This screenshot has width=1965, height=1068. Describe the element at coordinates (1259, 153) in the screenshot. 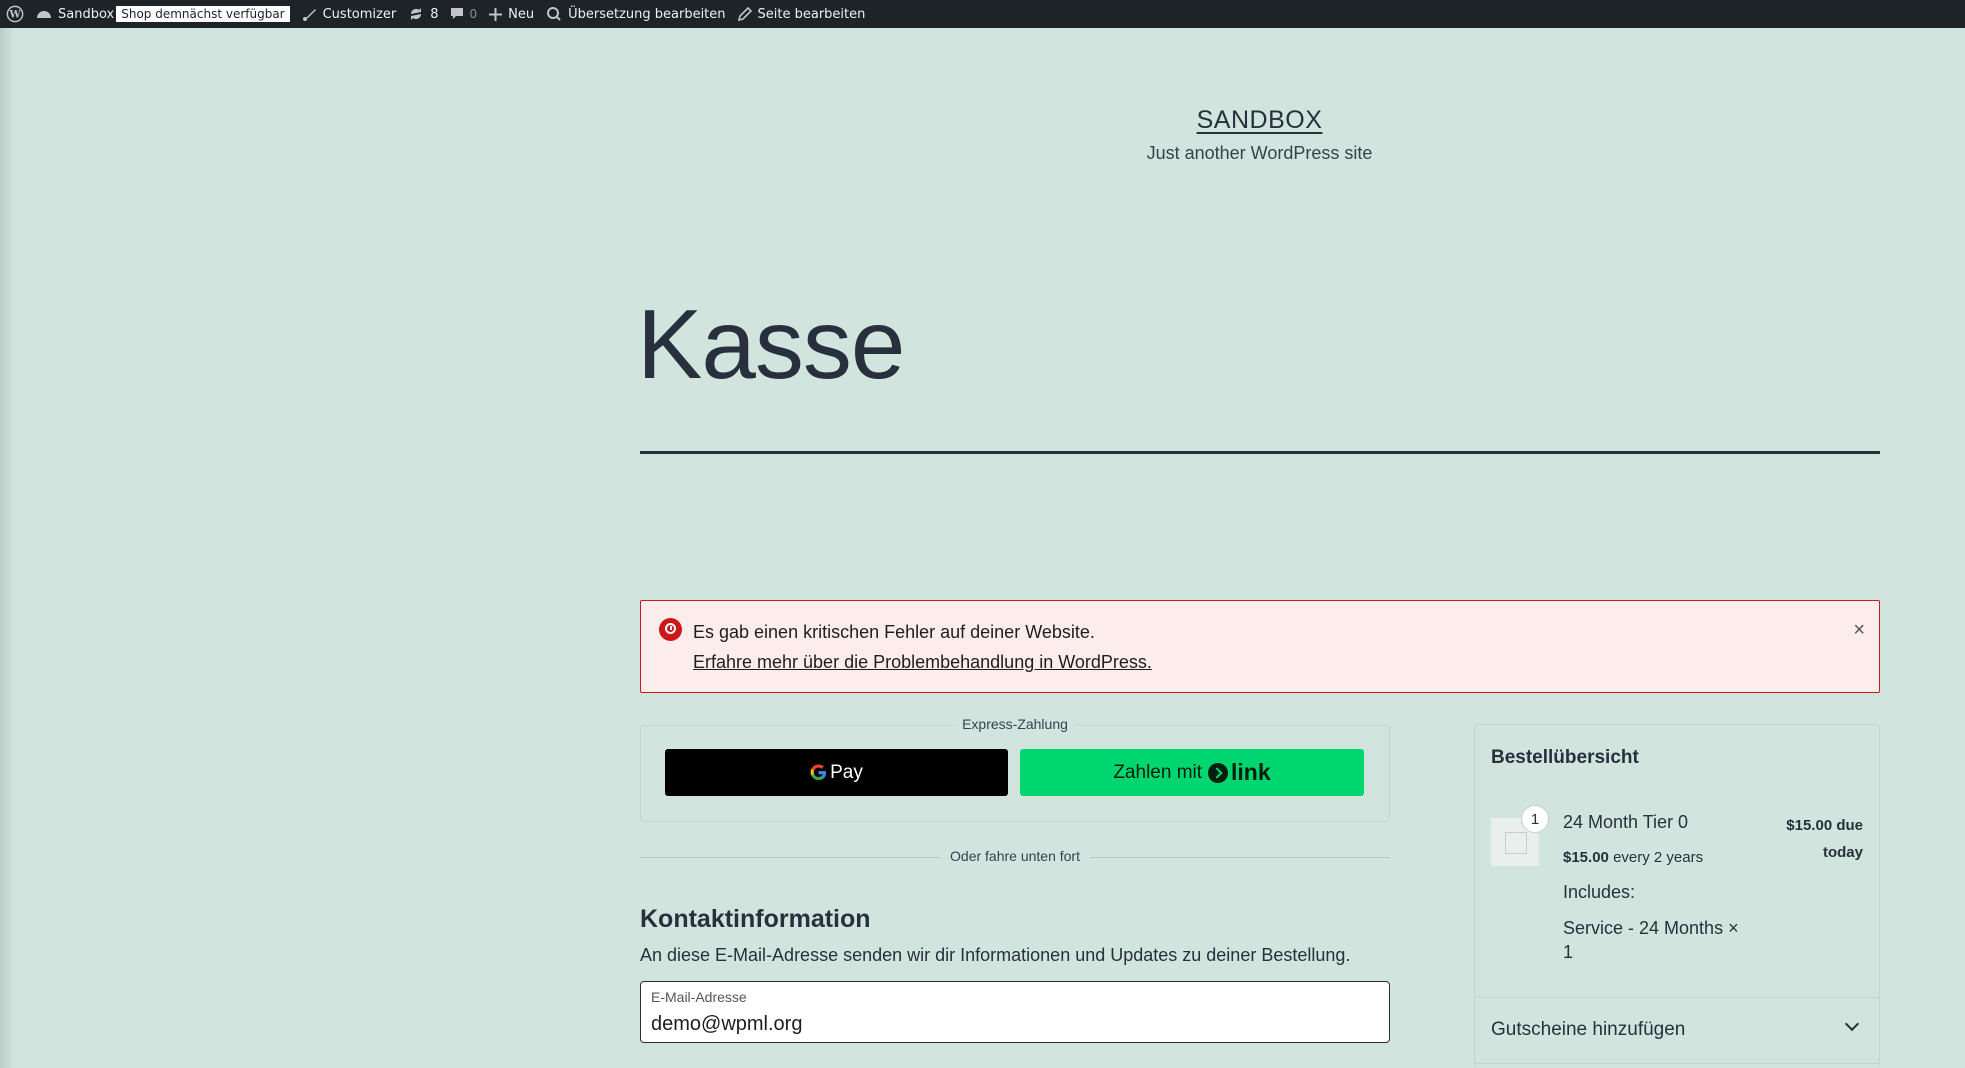

I see `site-description: Just another WordPress site` at that location.